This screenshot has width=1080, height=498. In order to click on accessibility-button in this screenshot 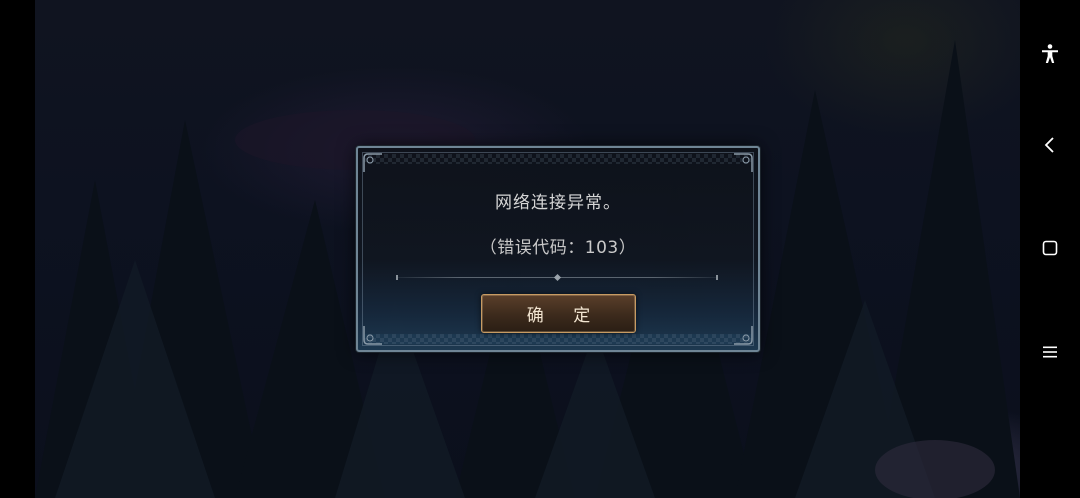, I will do `click(1050, 54)`.